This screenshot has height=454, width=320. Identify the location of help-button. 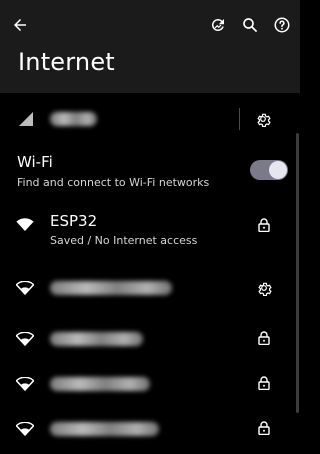
(282, 25).